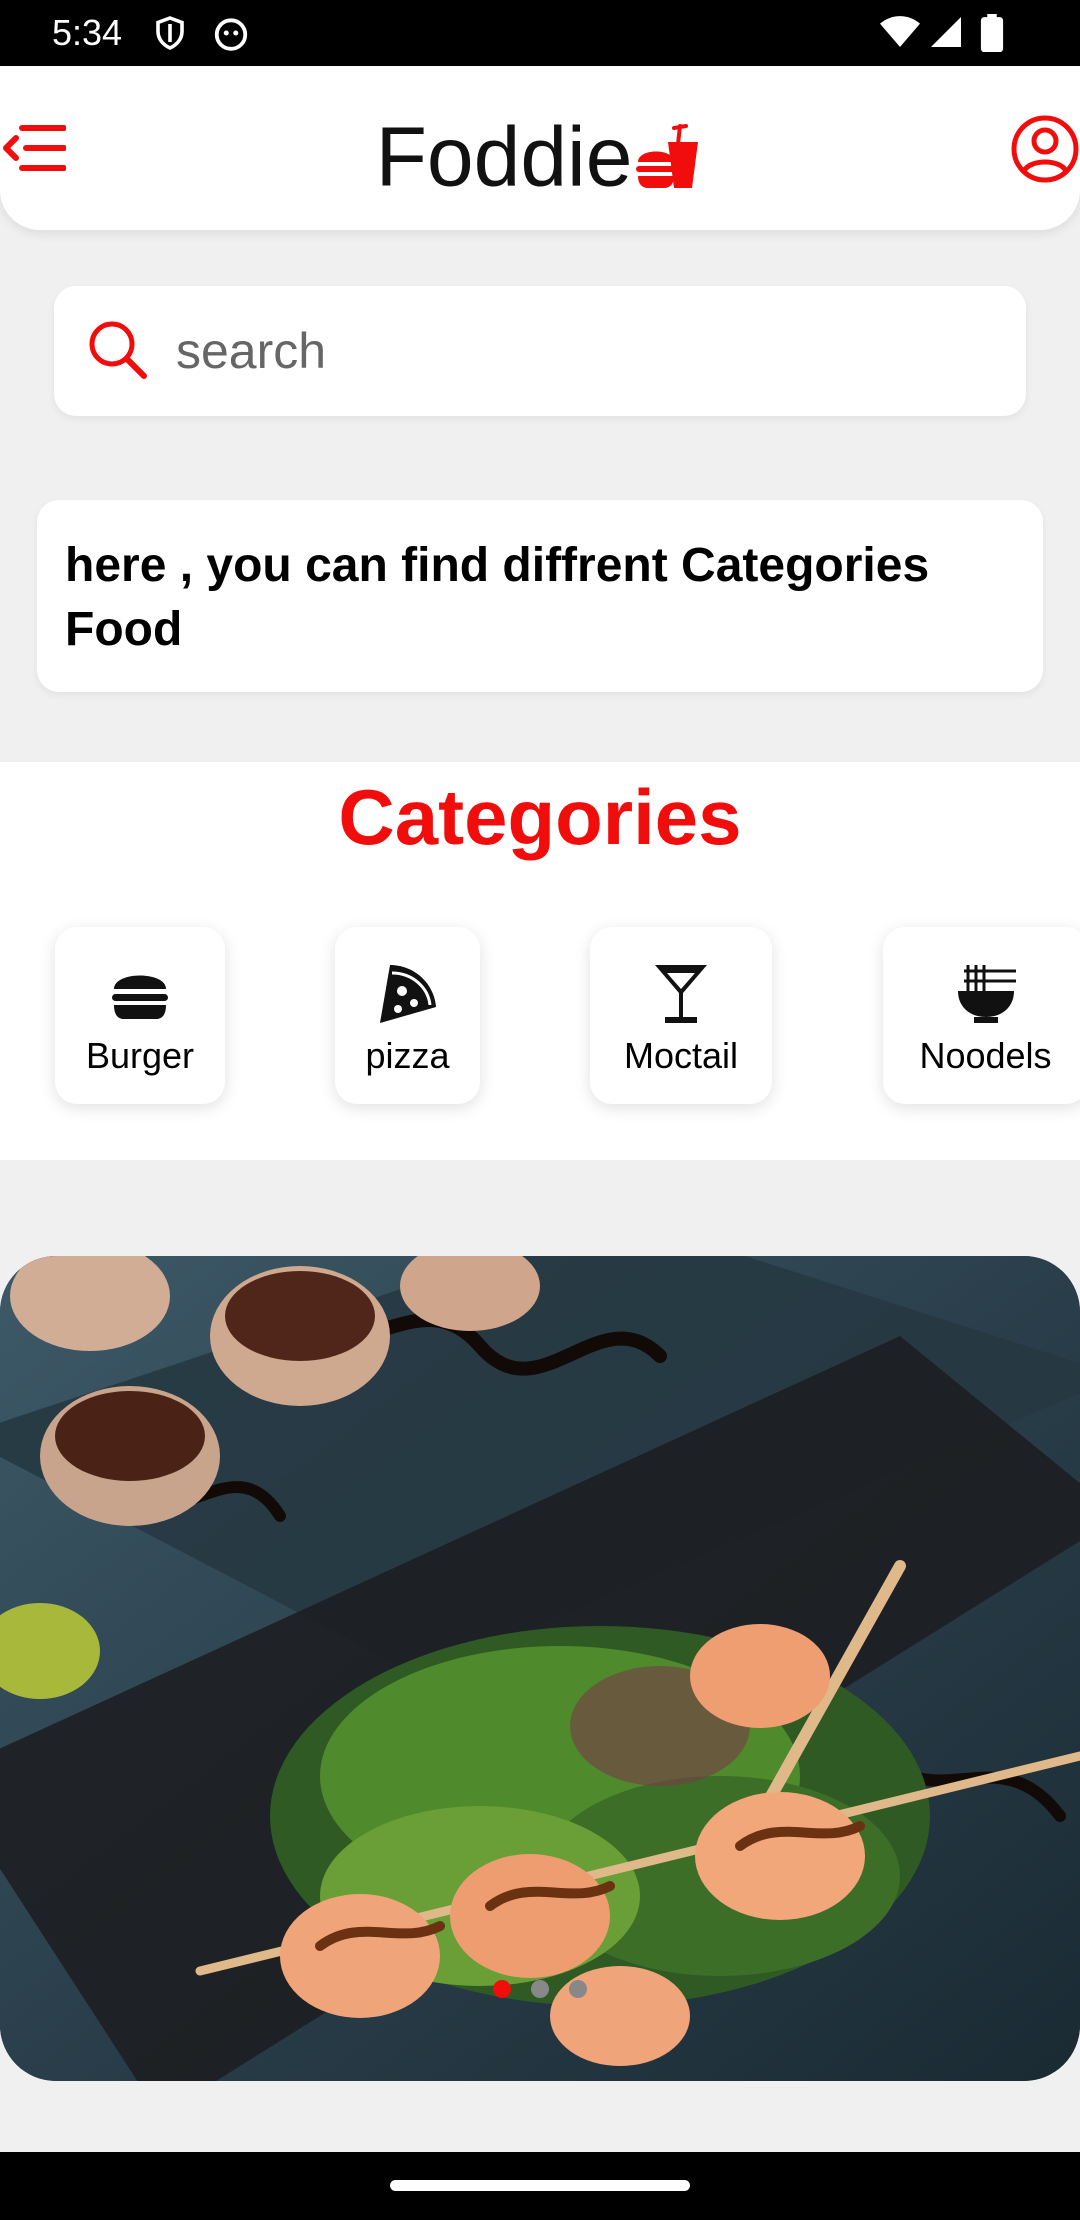  Describe the element at coordinates (540, 817) in the screenshot. I see `categories-title: Categories` at that location.